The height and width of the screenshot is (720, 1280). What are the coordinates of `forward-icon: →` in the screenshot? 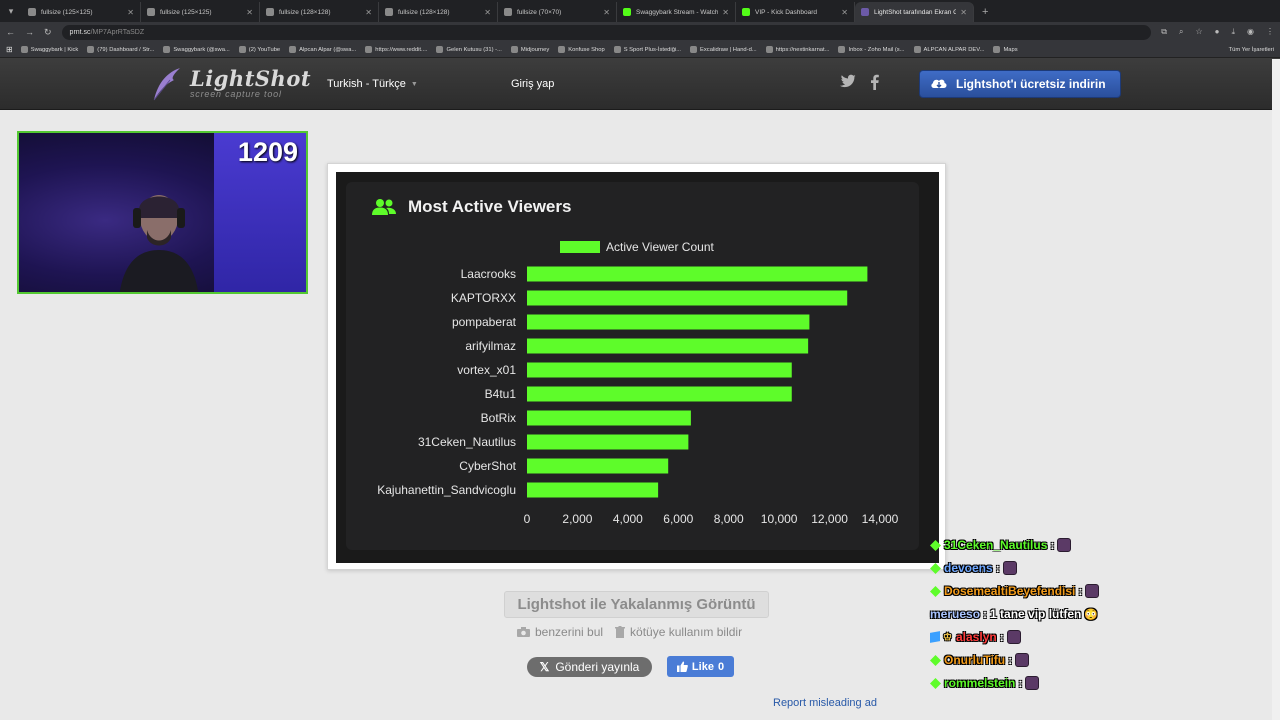 It's located at (29, 32).